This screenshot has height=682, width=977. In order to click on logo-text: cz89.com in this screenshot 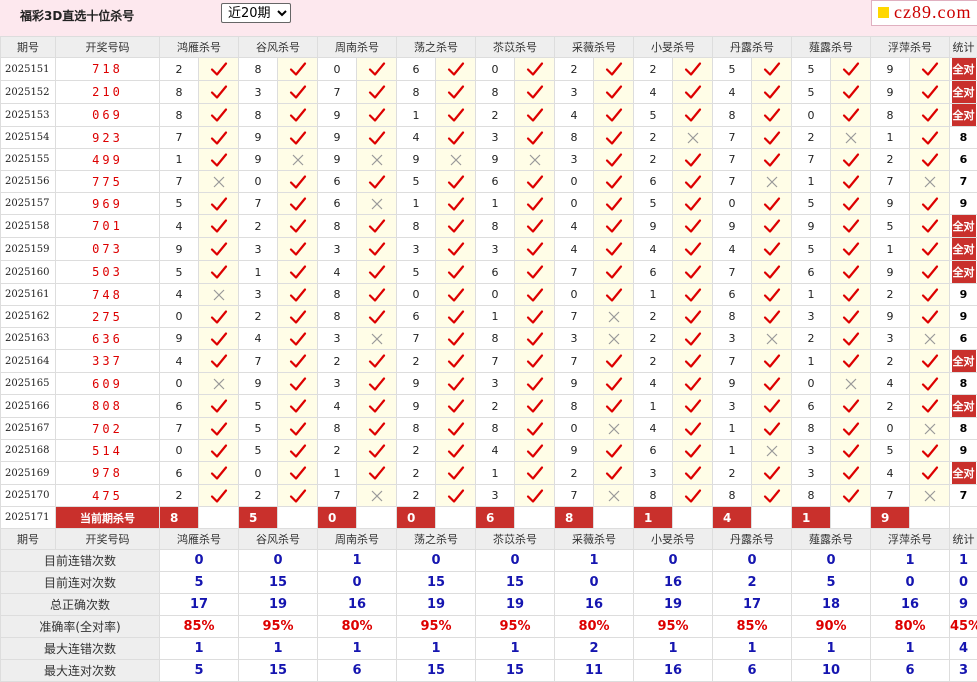, I will do `click(932, 12)`.